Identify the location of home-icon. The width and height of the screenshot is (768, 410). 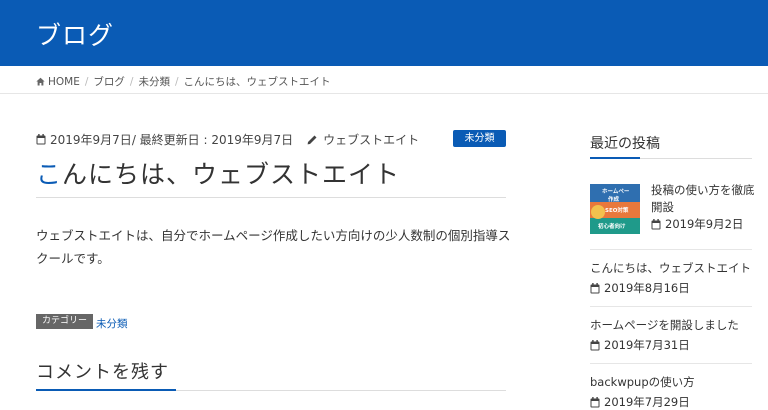
(40, 81).